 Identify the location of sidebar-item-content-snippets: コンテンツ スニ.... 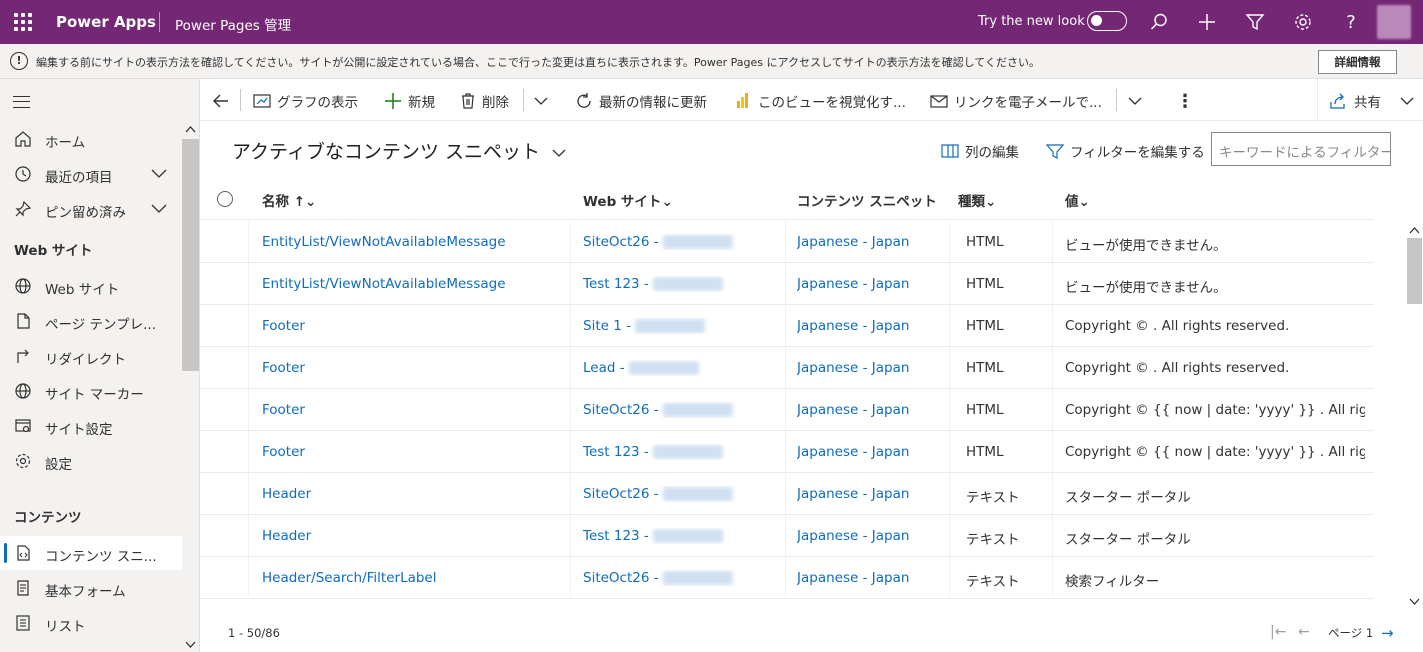
(91, 553).